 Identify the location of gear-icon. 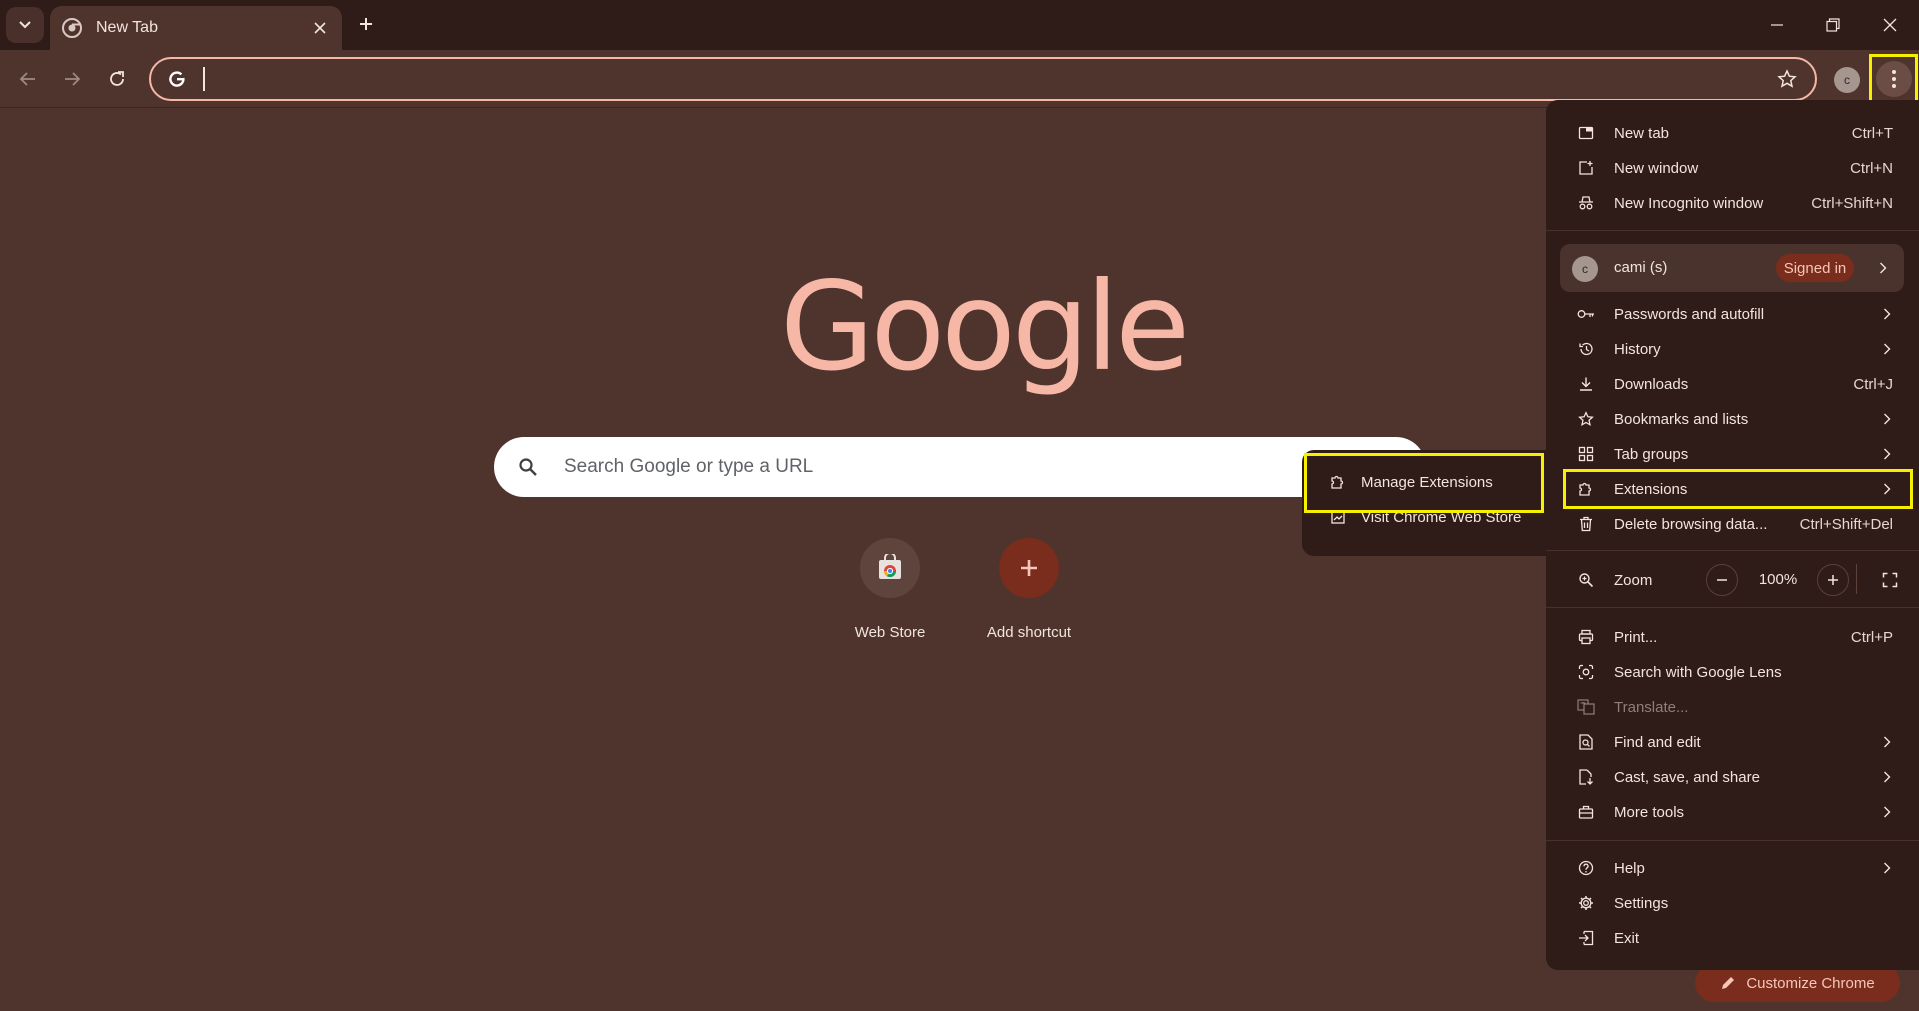
(1586, 903).